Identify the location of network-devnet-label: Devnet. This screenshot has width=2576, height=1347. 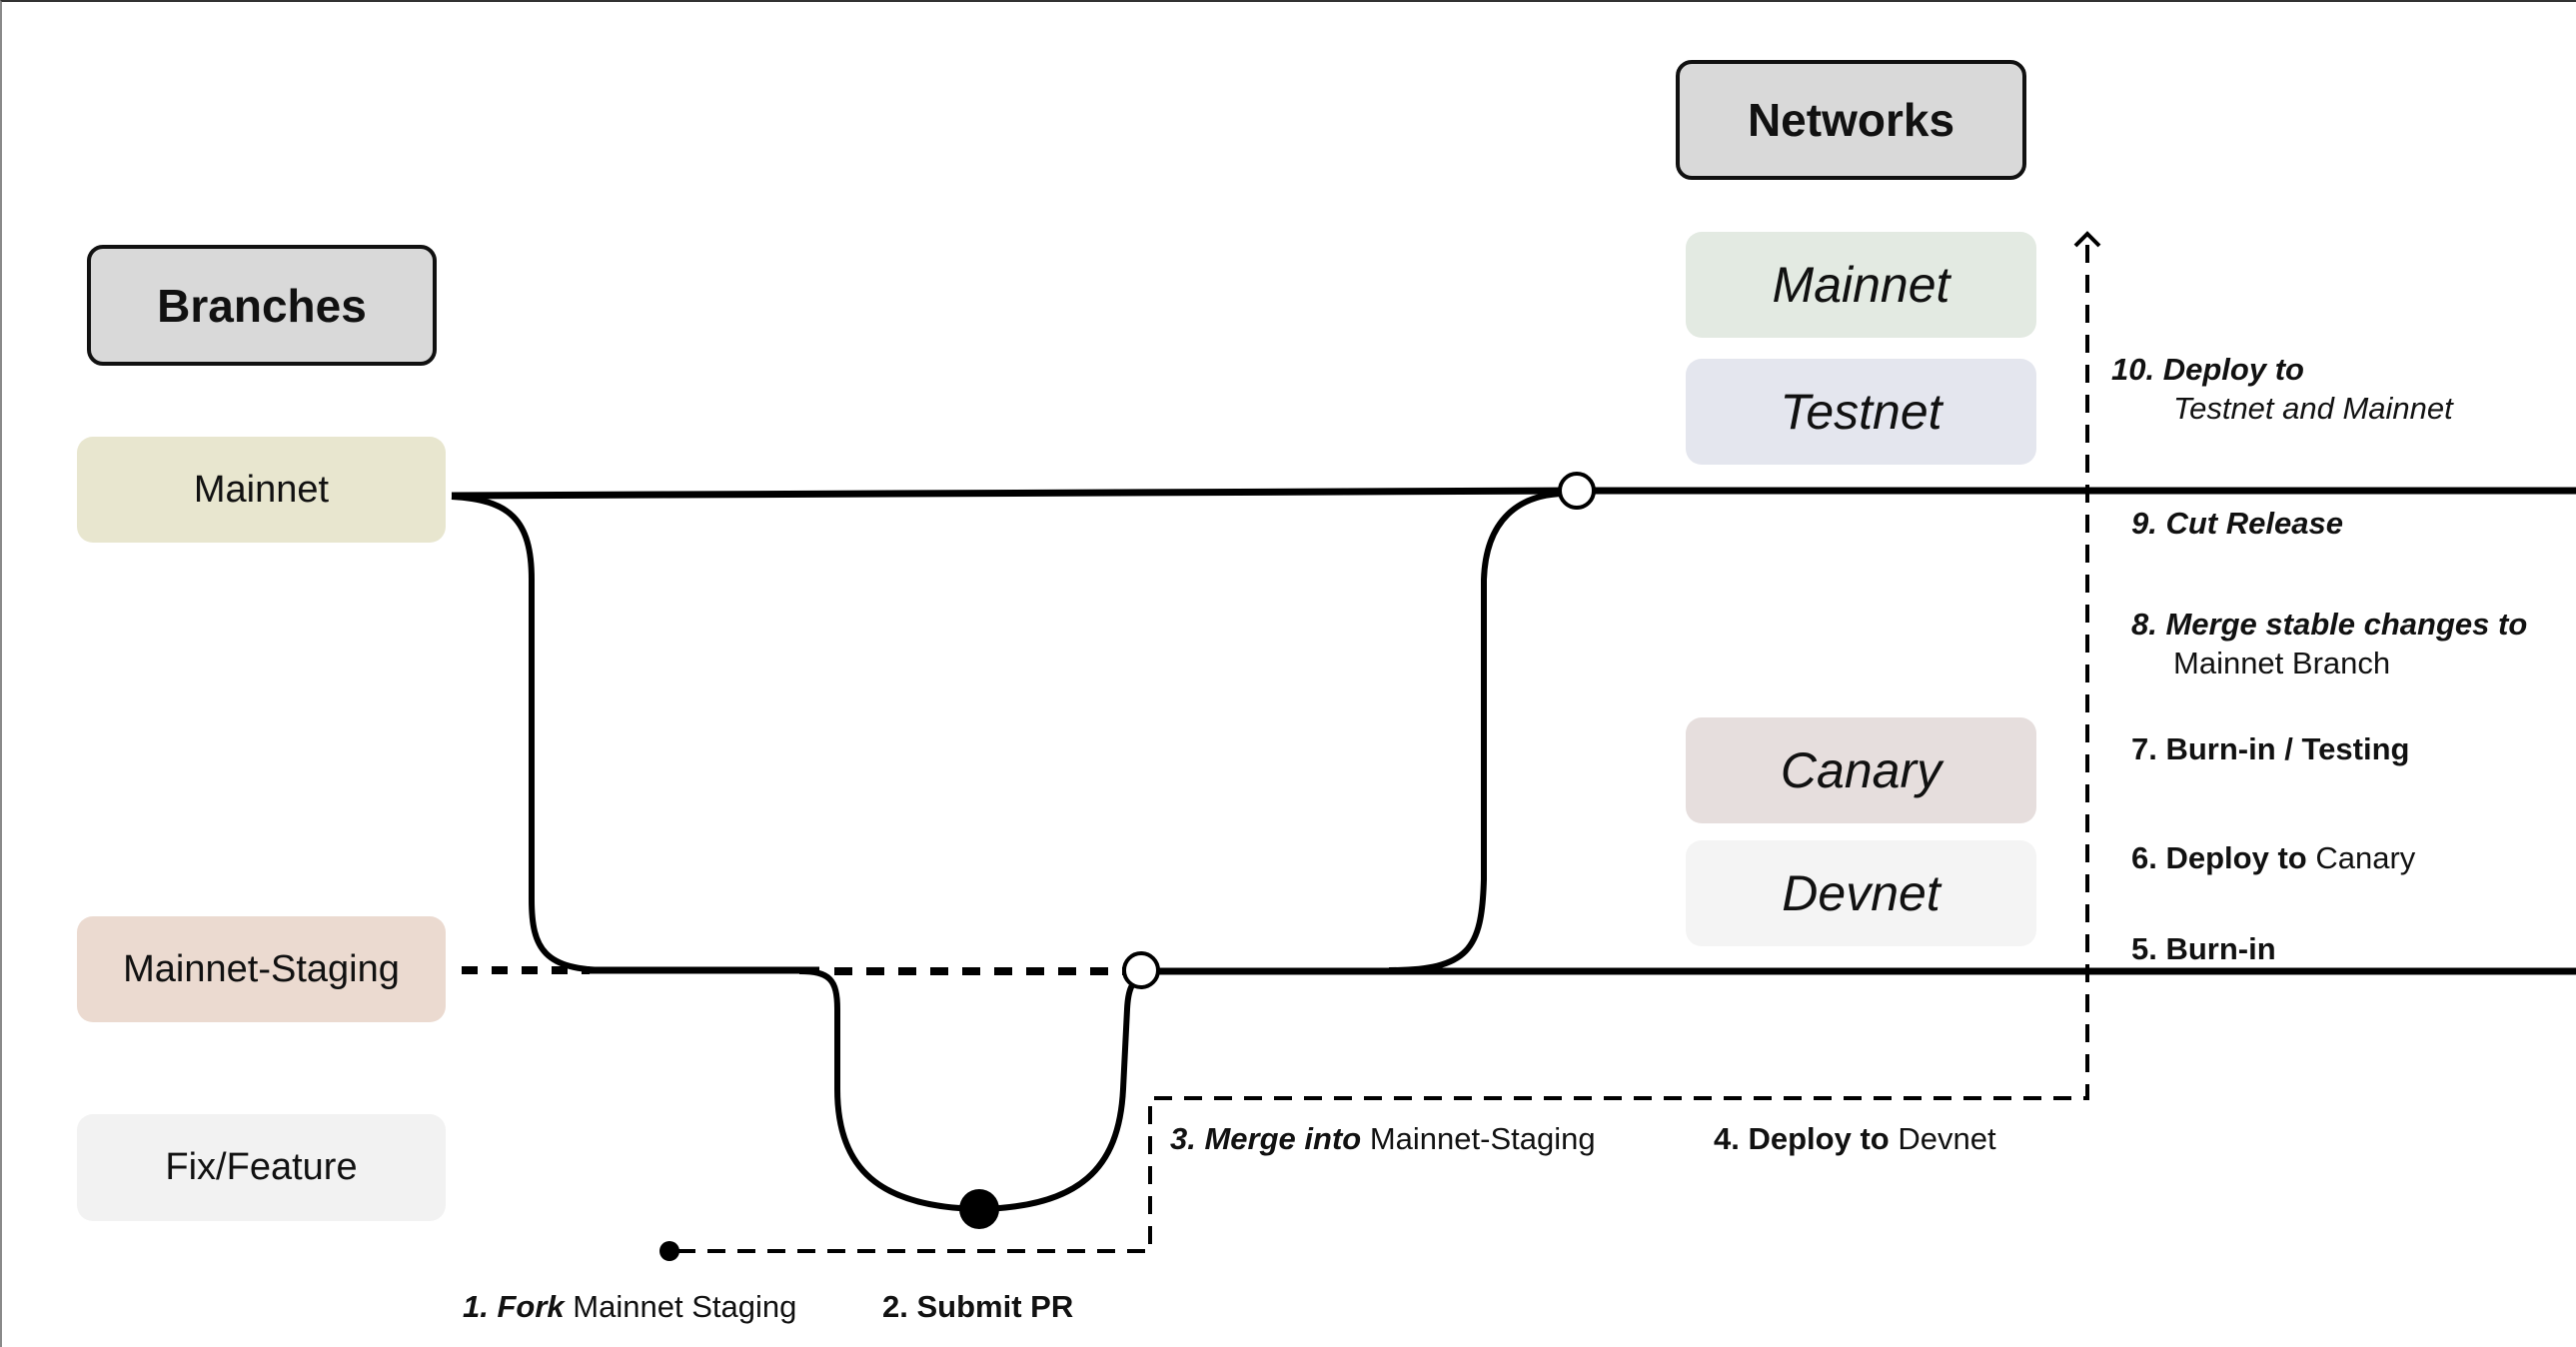
(1861, 893).